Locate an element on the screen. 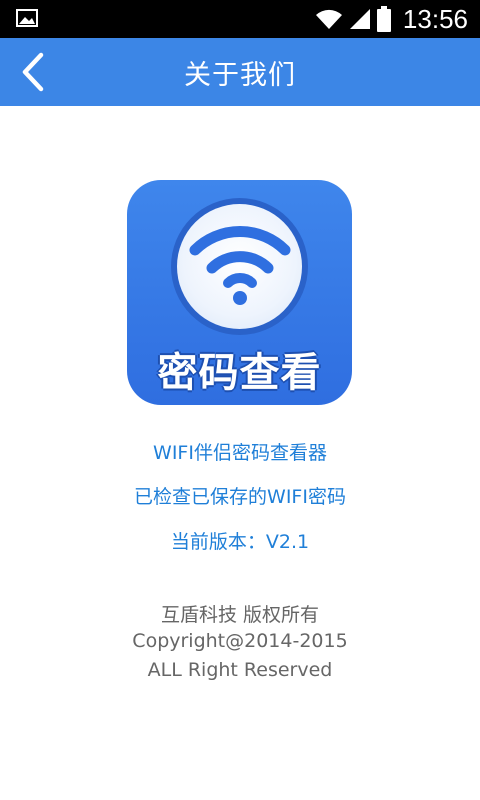  signal-icon is located at coordinates (359, 19).